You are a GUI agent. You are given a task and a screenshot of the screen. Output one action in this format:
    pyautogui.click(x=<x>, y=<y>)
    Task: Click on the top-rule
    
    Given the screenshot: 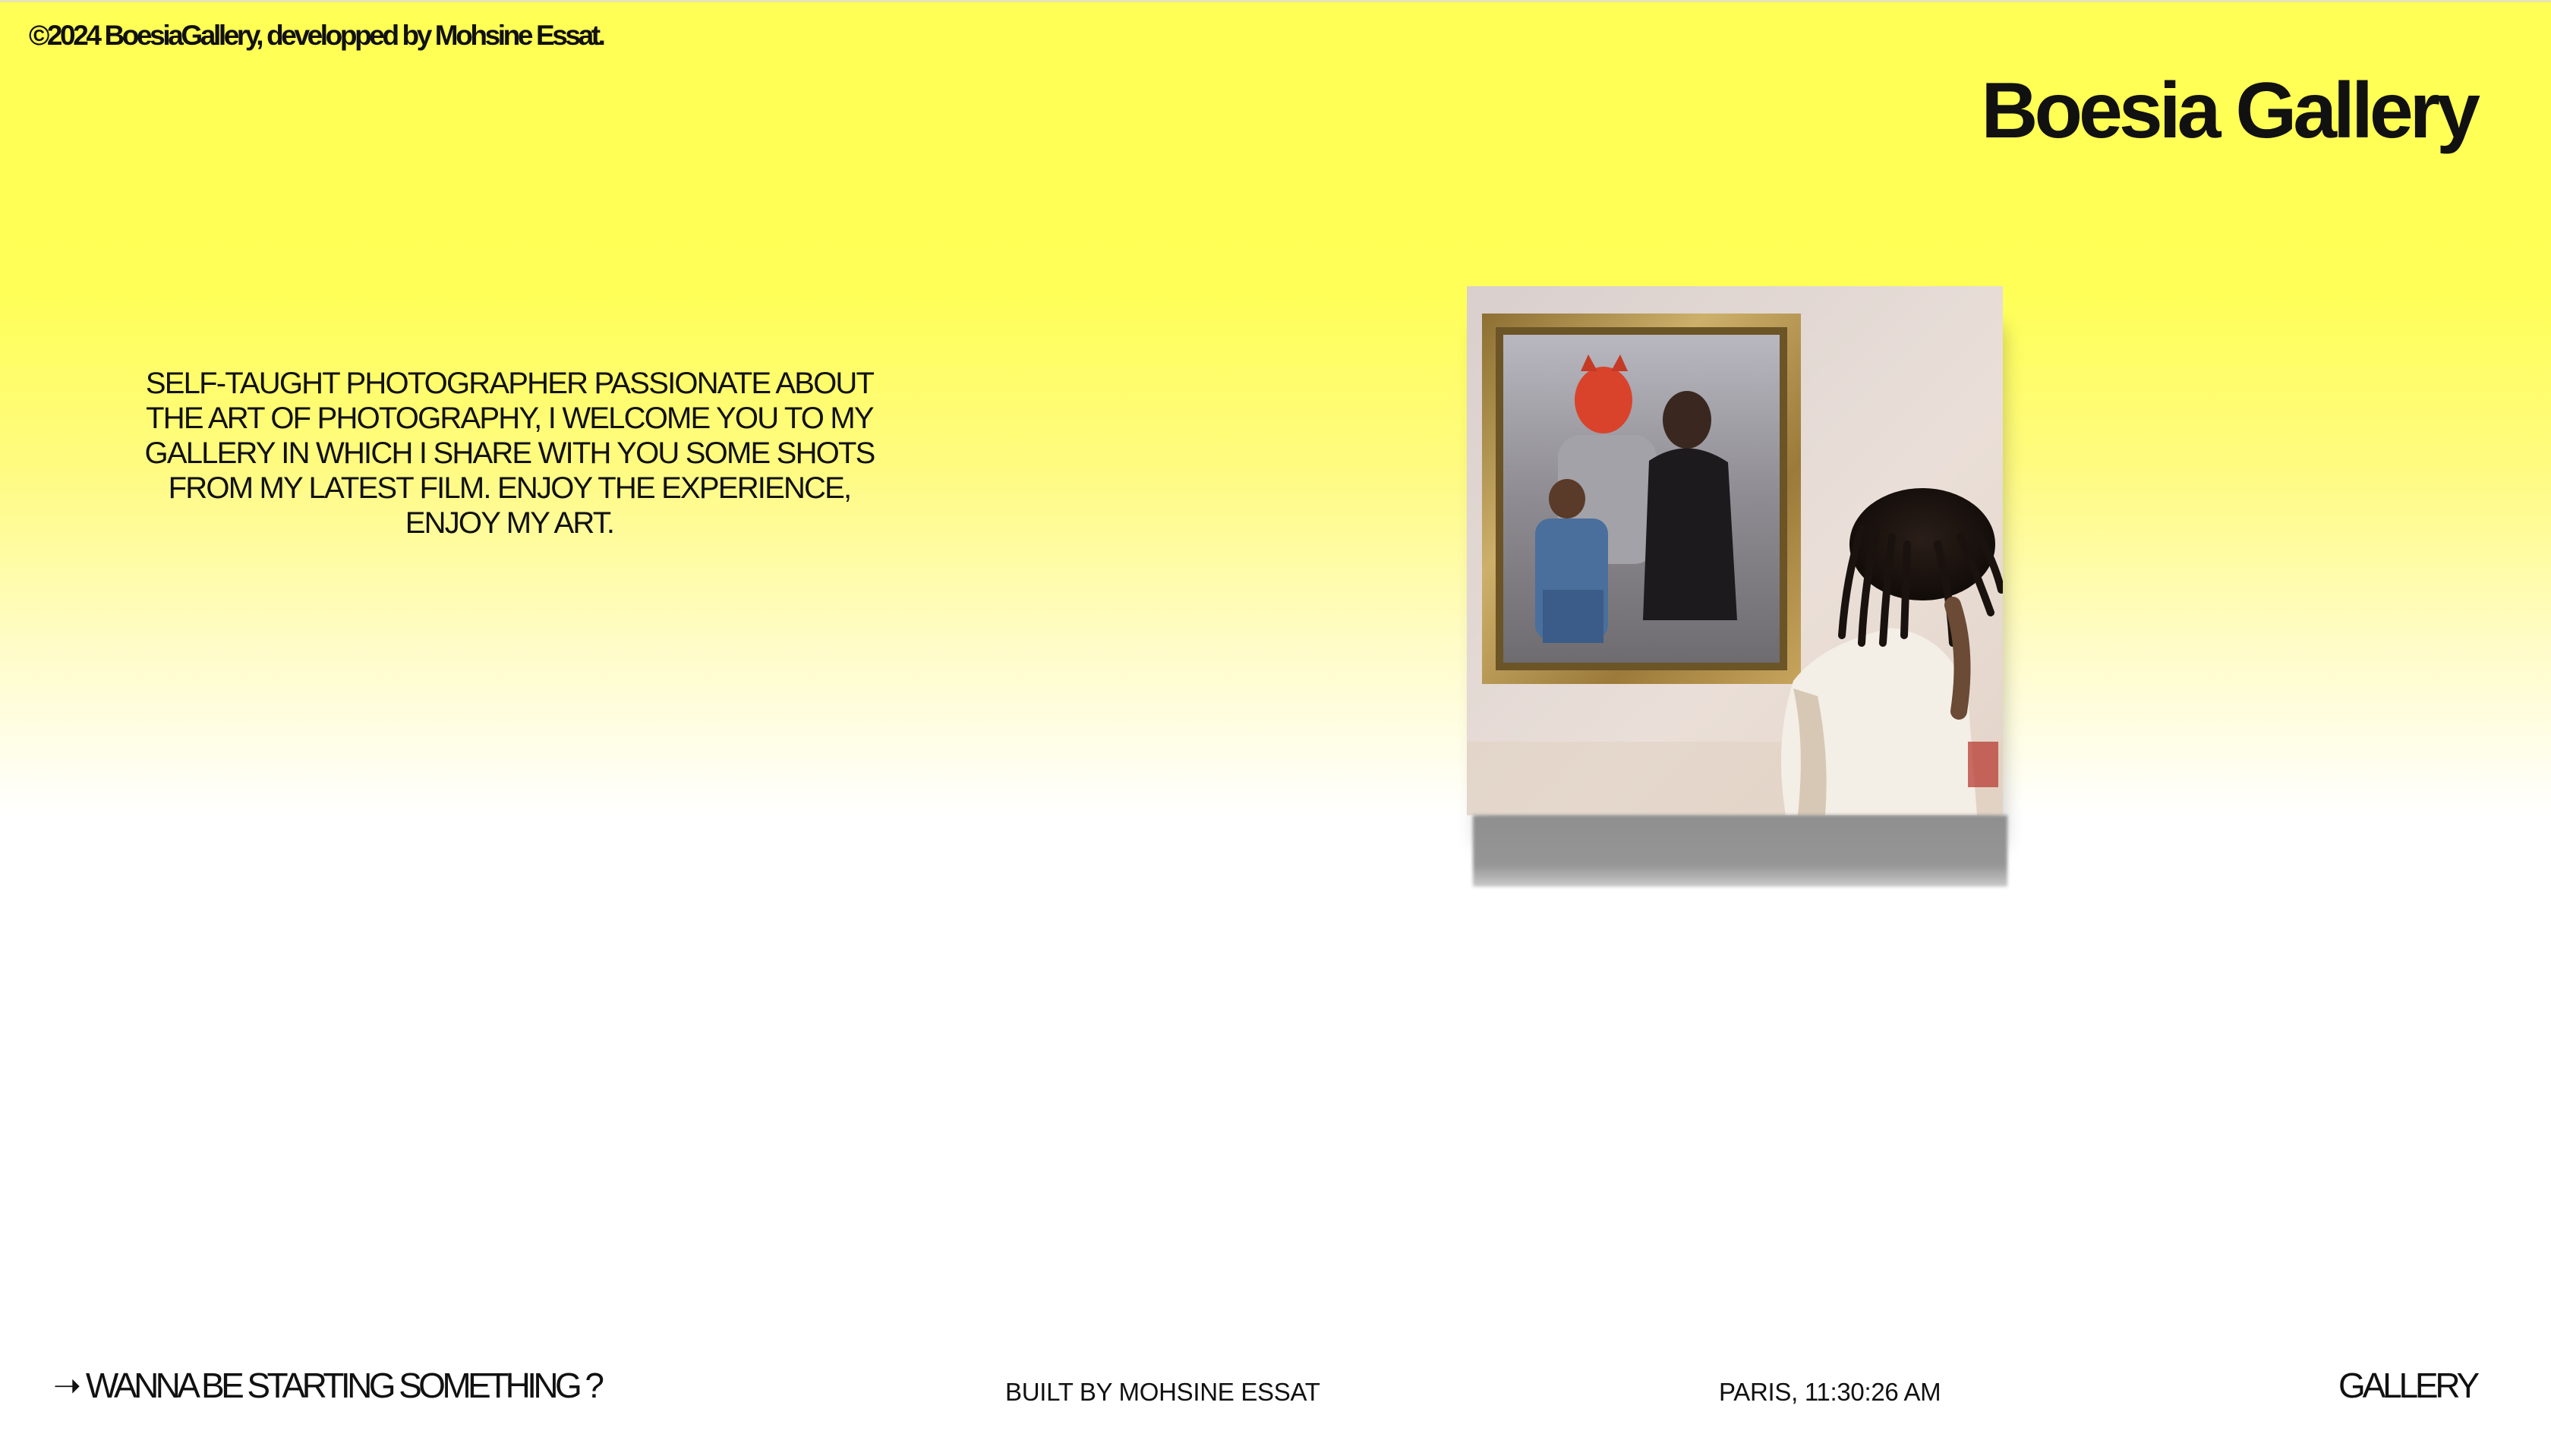 What is the action you would take?
    pyautogui.click(x=1275, y=1)
    